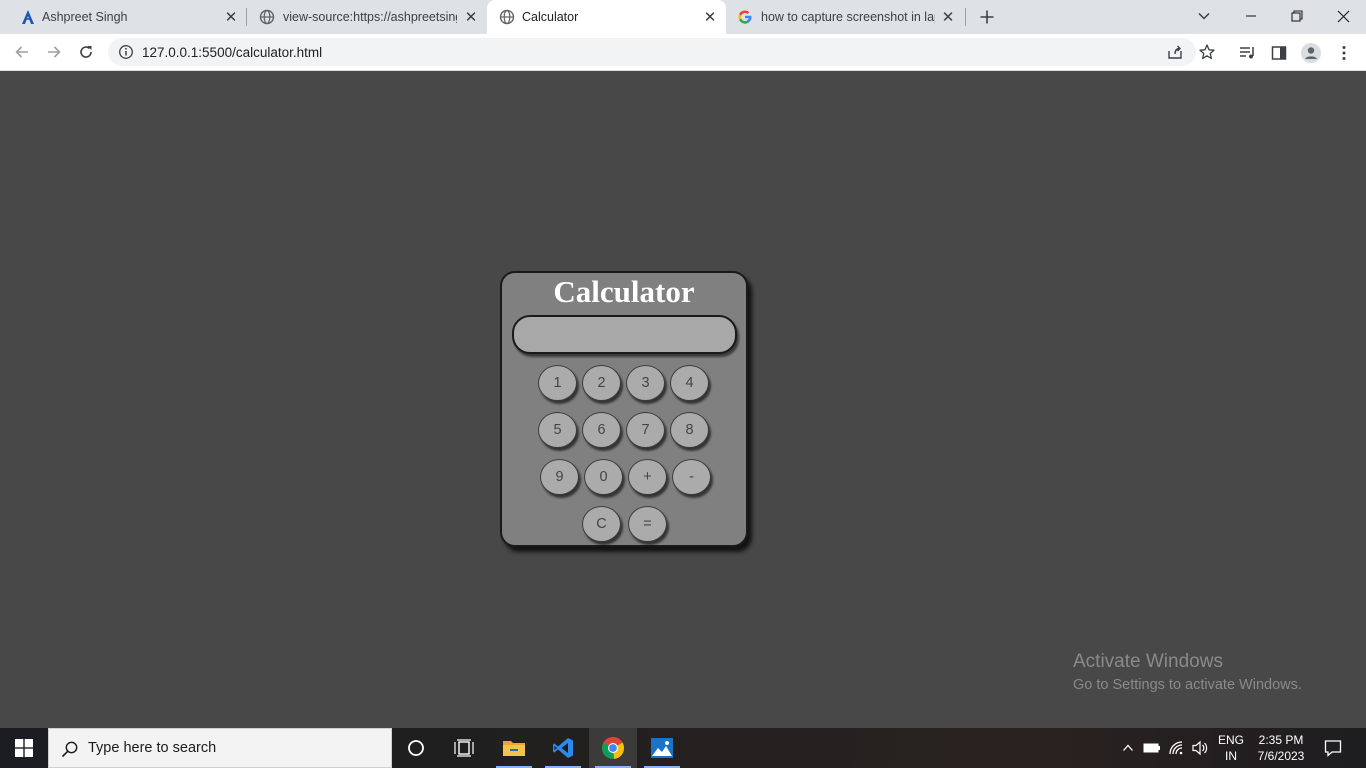 This screenshot has height=768, width=1366. Describe the element at coordinates (1200, 748) in the screenshot. I see `tray-volume` at that location.